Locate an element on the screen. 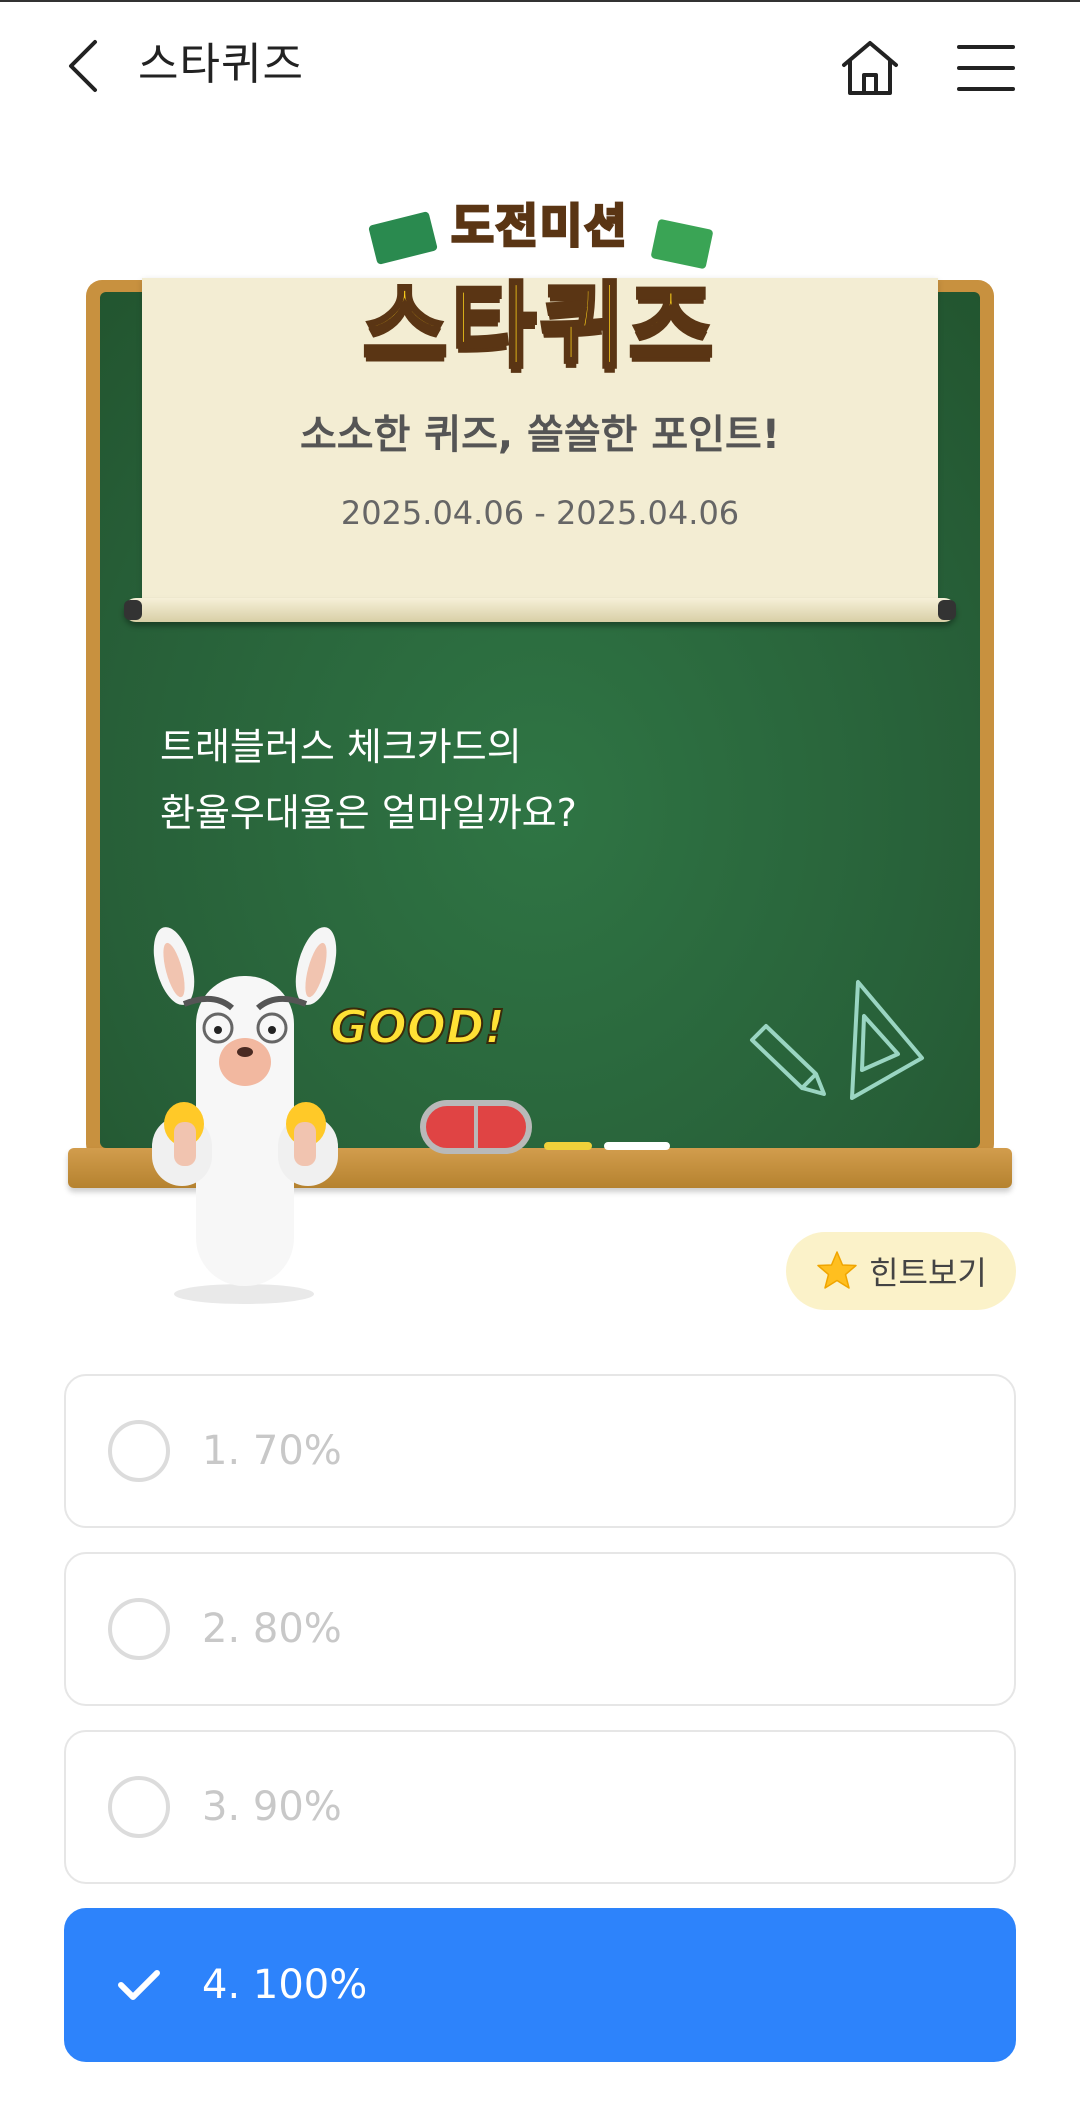 This screenshot has width=1080, height=2116. app-header: 스타퀴즈 is located at coordinates (540, 65).